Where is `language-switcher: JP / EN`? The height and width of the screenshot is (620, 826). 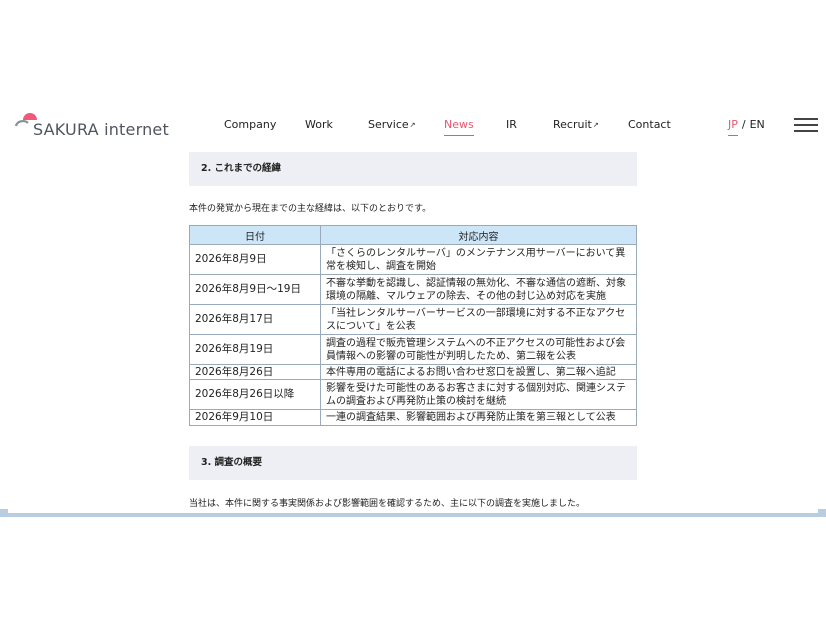
language-switcher: JP / EN is located at coordinates (746, 124).